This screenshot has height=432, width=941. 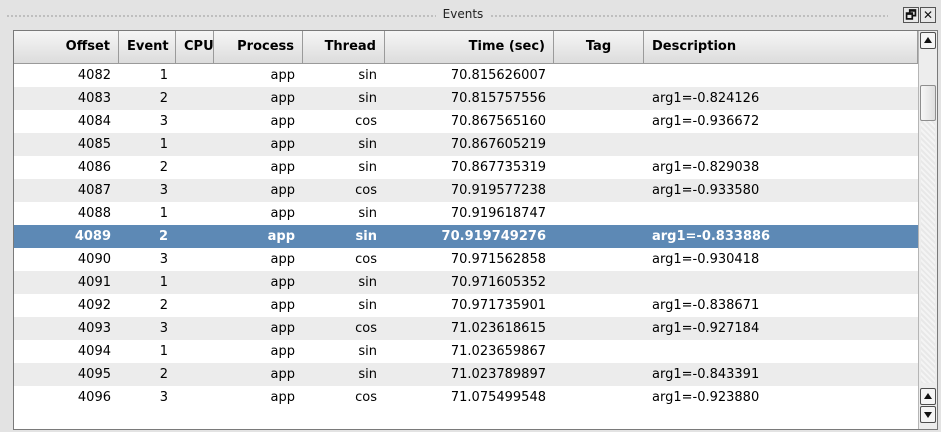 What do you see at coordinates (706, 121) in the screenshot?
I see `cell-description: arg1=-0.936672` at bounding box center [706, 121].